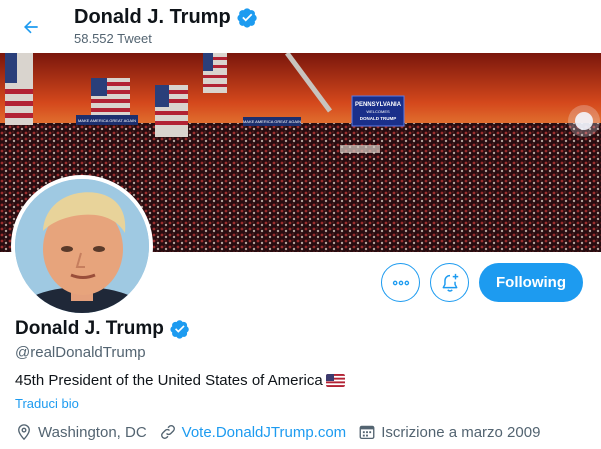  I want to click on profile-website-link: Vote.DonaldJTrump.com, so click(264, 432).